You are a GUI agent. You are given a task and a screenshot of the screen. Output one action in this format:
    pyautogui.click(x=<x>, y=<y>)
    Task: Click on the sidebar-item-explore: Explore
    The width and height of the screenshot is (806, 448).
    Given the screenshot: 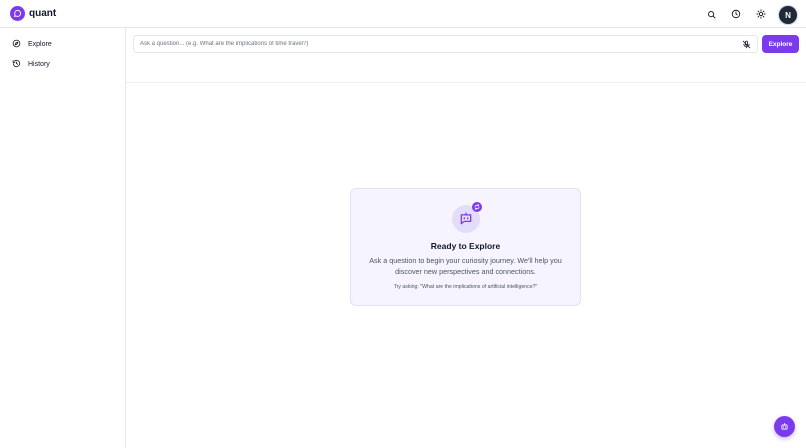 What is the action you would take?
    pyautogui.click(x=32, y=44)
    